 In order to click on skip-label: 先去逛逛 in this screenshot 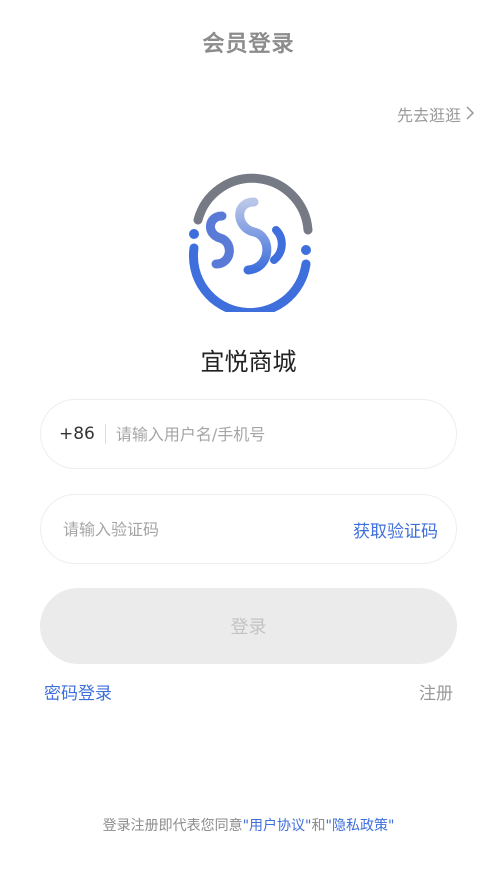, I will do `click(428, 115)`.